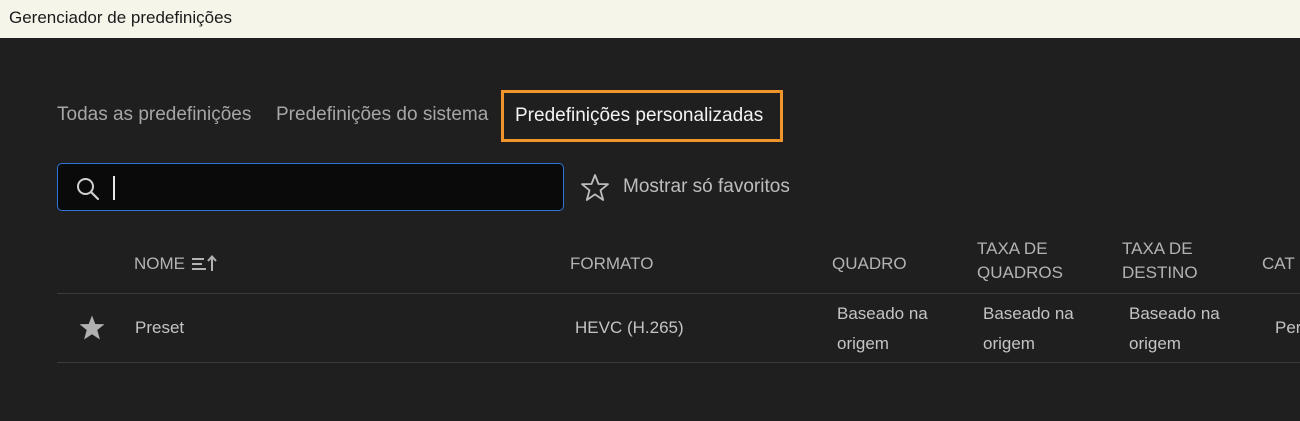 This screenshot has height=421, width=1300. What do you see at coordinates (121, 17) in the screenshot?
I see `window-title: Gerenciador de predefinições` at bounding box center [121, 17].